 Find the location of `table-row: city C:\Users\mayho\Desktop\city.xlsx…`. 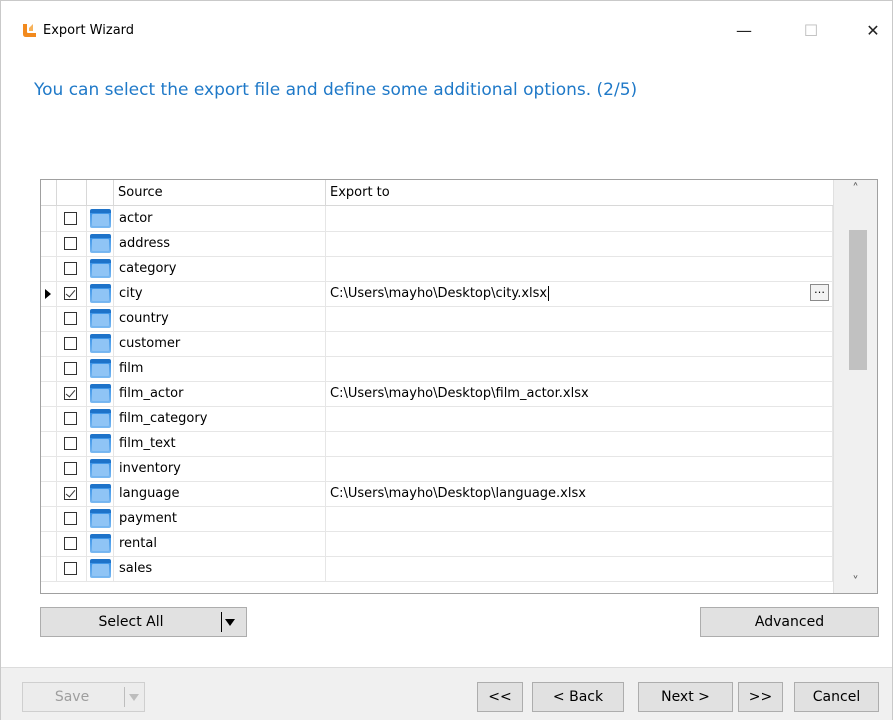

table-row: city C:\Users\mayho\Desktop\city.xlsx… is located at coordinates (437, 294).